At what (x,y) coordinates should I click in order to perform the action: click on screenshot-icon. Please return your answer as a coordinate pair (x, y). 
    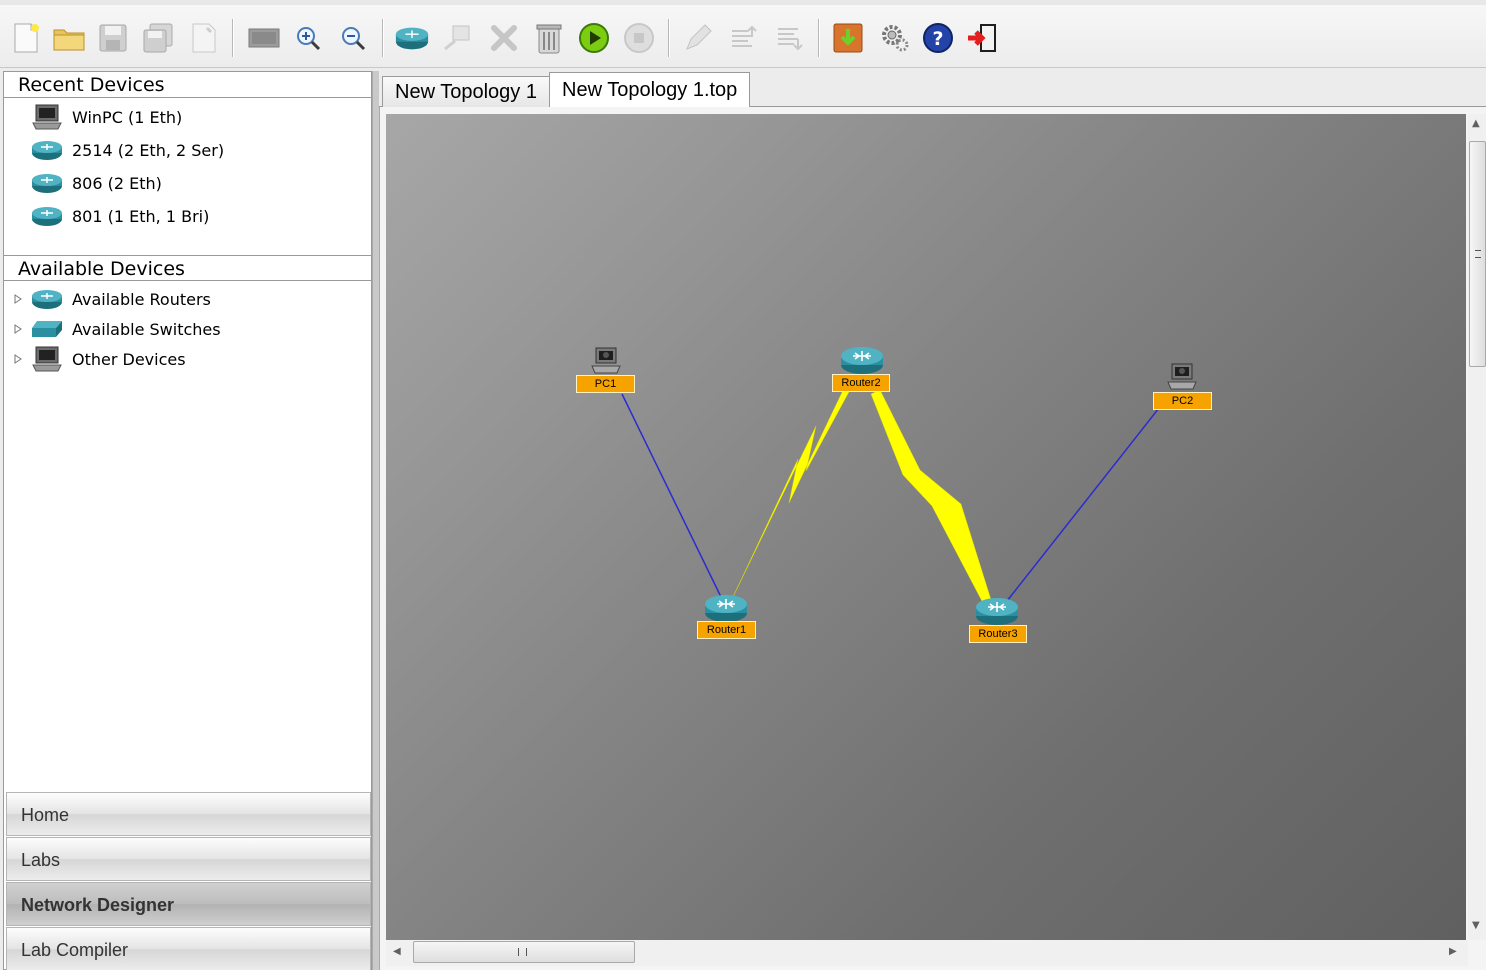
    Looking at the image, I should click on (264, 38).